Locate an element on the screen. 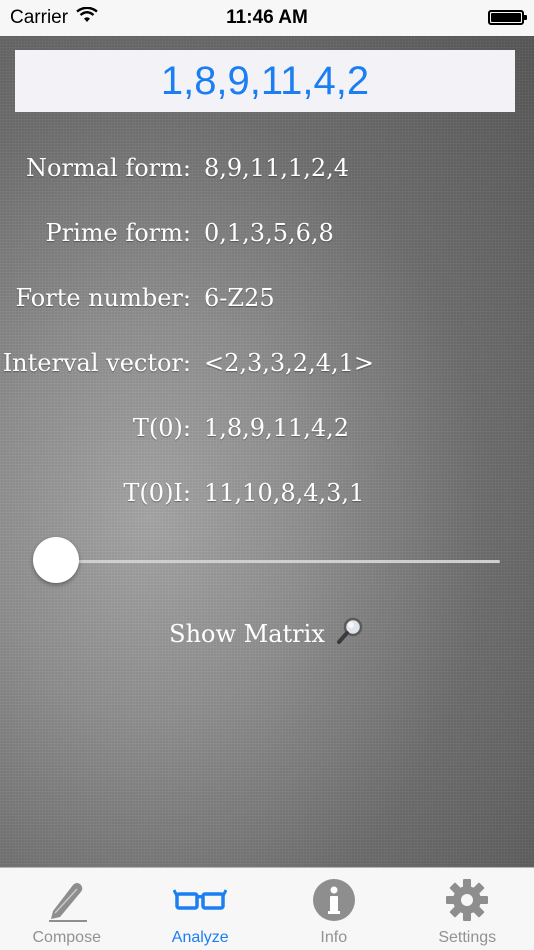  tab-compose: Compose is located at coordinates (67, 909).